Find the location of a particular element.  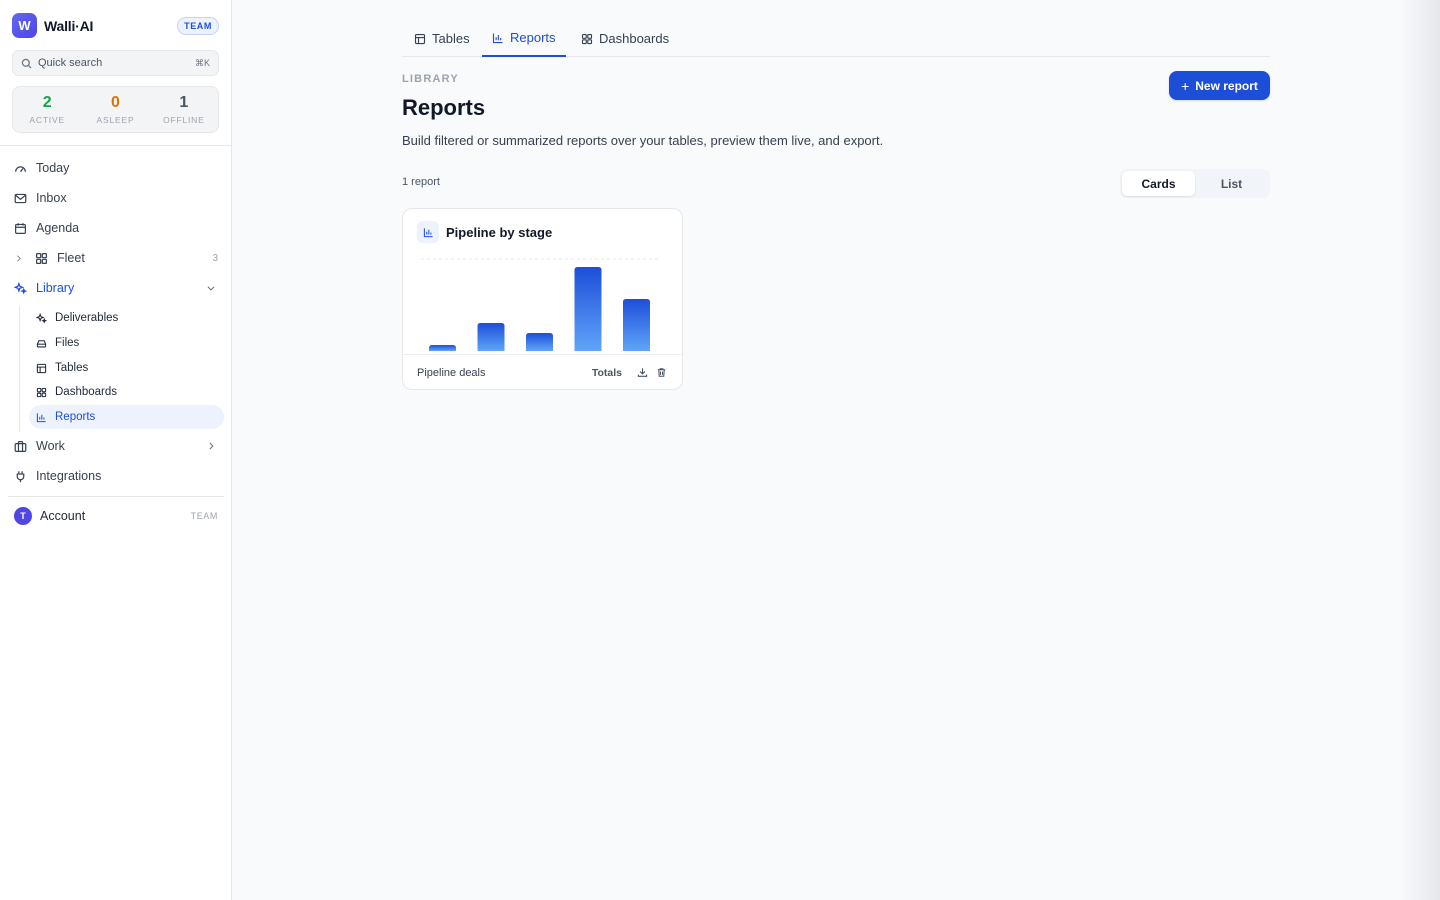

sidebar-subitem-deliverables: Deliverables is located at coordinates (126, 318).